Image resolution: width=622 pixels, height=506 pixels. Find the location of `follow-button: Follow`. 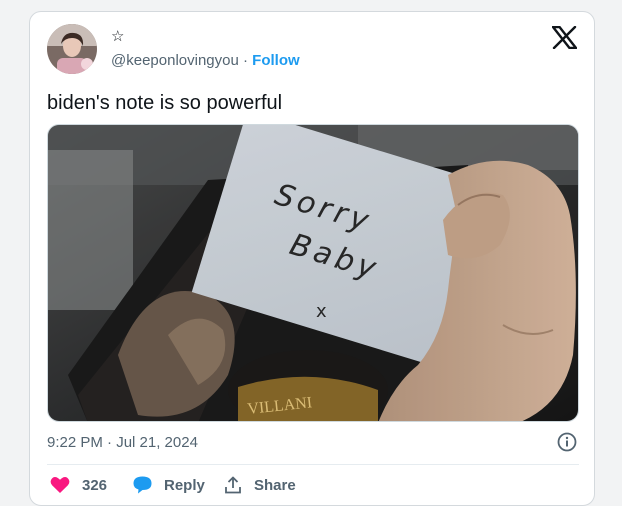

follow-button: Follow is located at coordinates (276, 60).